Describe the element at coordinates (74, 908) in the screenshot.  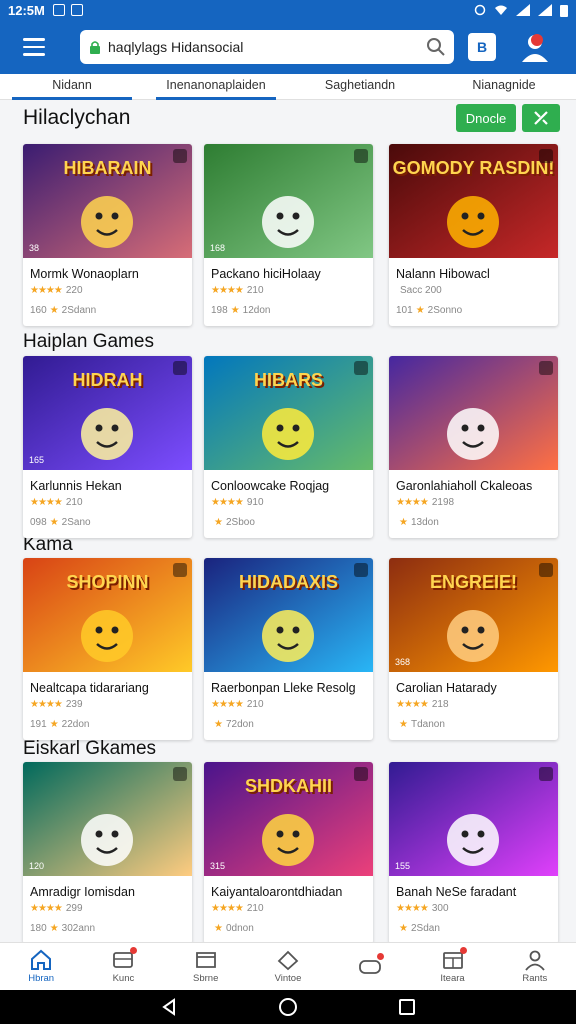
I see `rating-value: 299` at that location.